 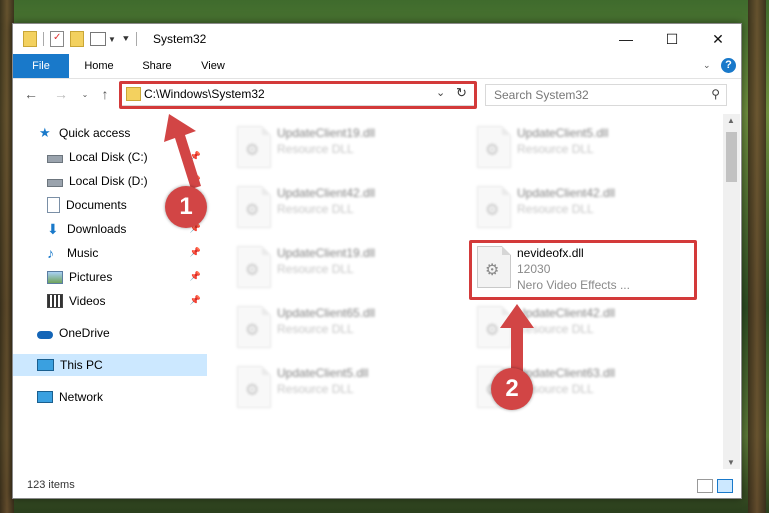 I want to click on arrow-step1, so click(x=182, y=151).